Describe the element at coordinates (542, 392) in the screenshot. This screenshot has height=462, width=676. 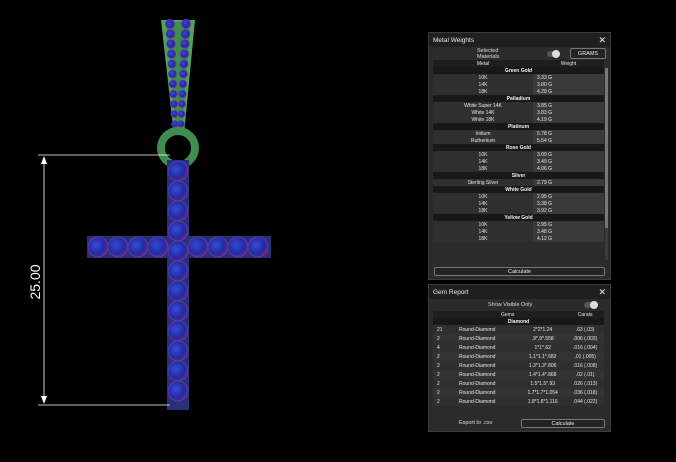
I see `gem-size: 1.7*1.7*1.054` at that location.